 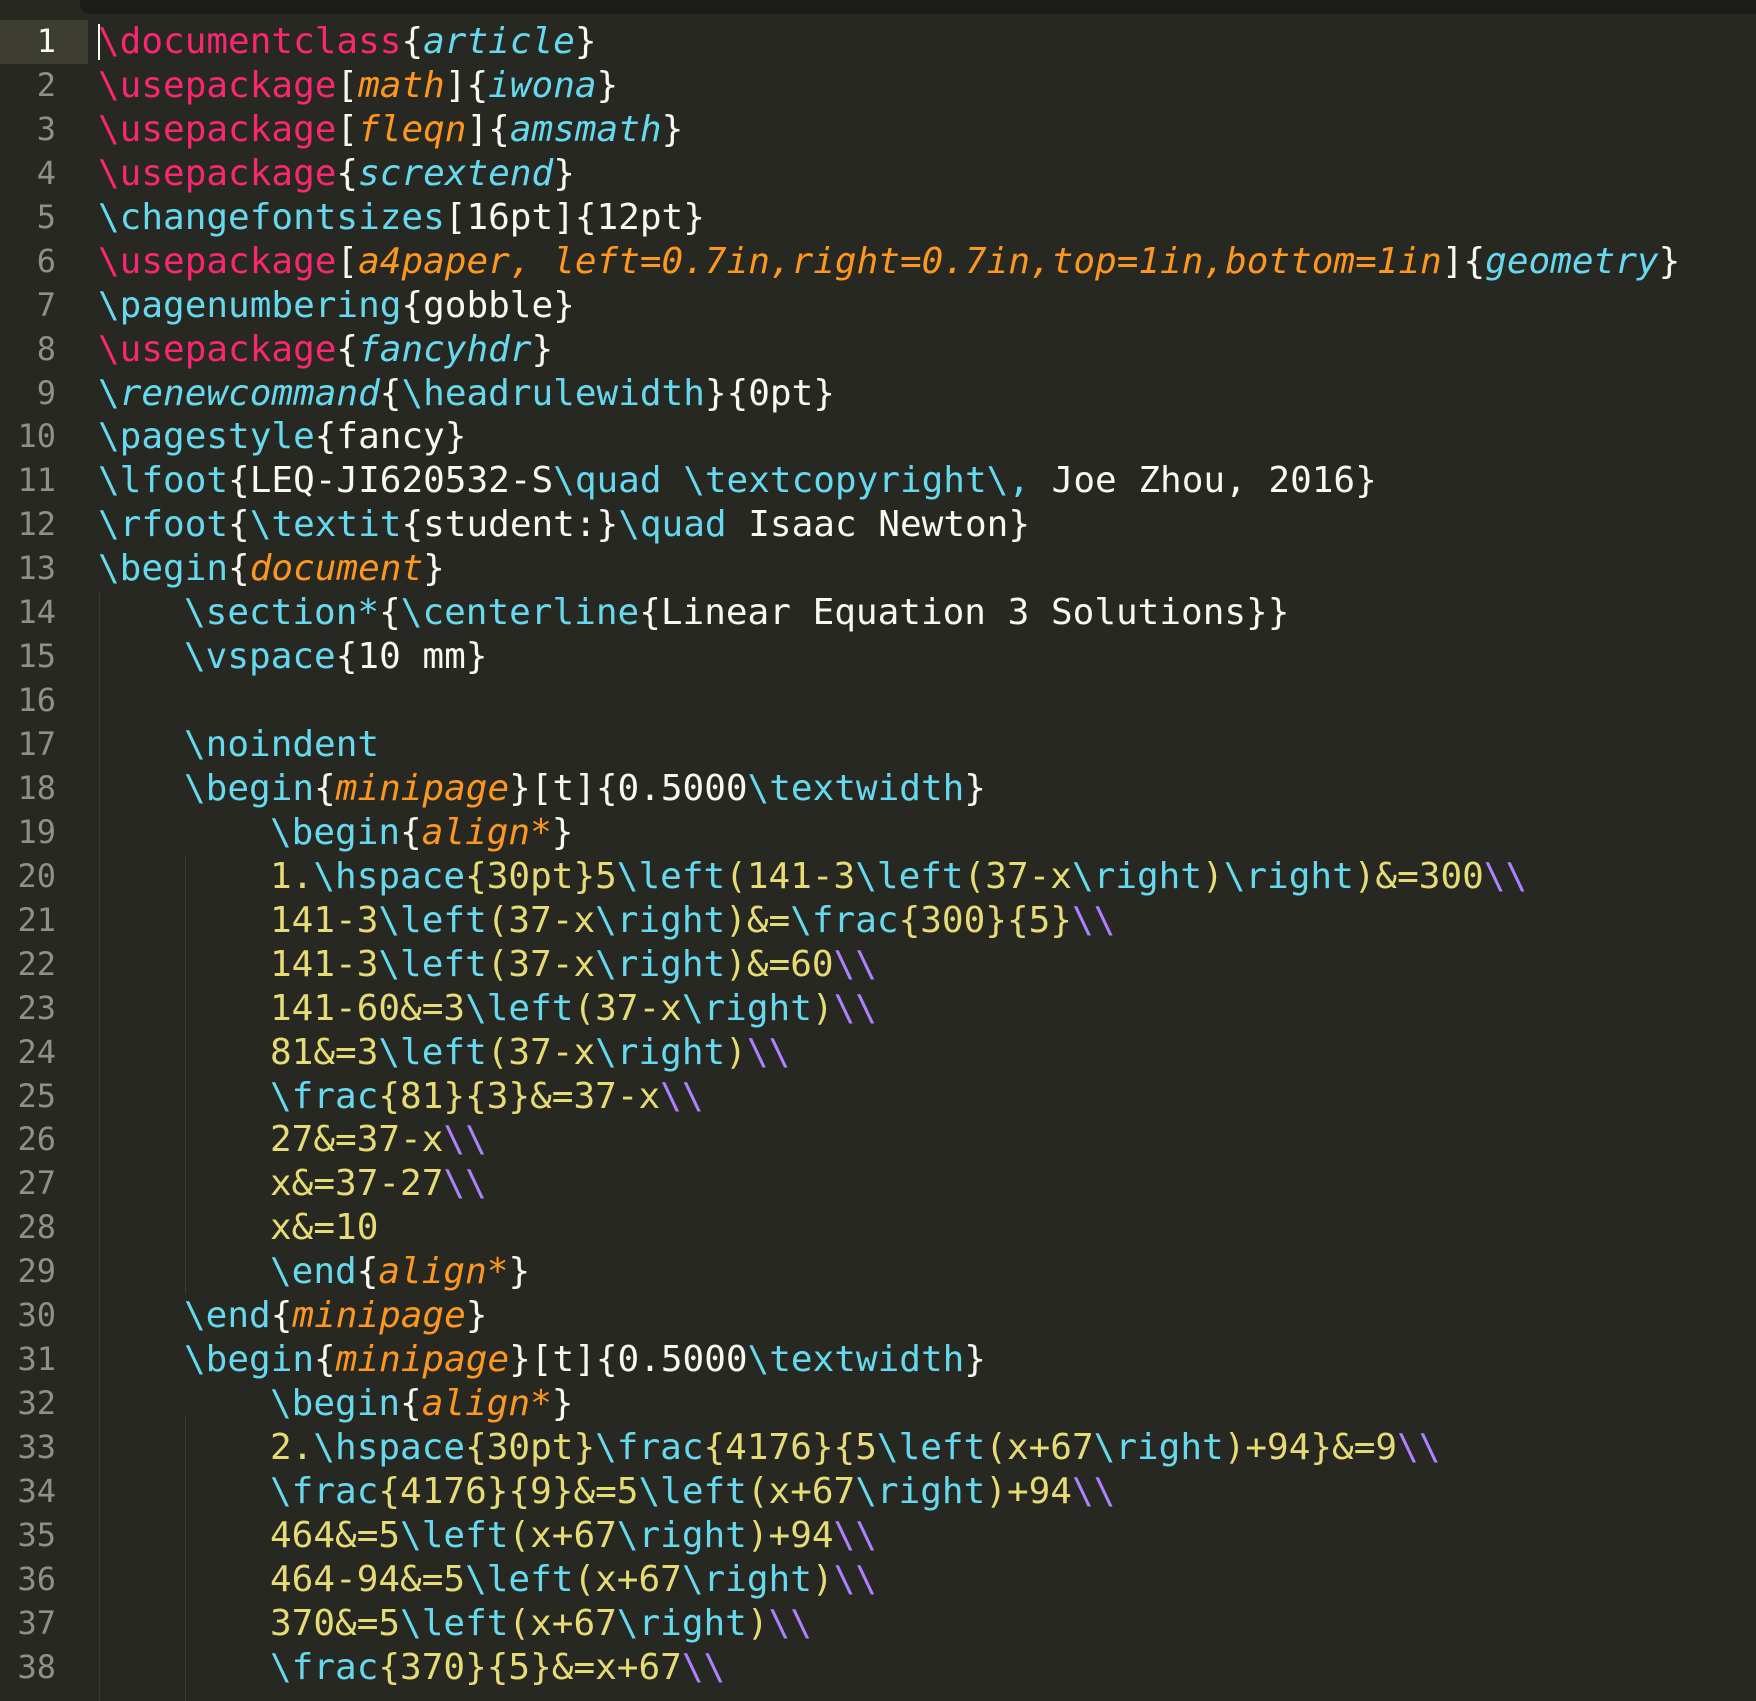 What do you see at coordinates (541, 876) in the screenshot?
I see `code-token: {30pt}5` at bounding box center [541, 876].